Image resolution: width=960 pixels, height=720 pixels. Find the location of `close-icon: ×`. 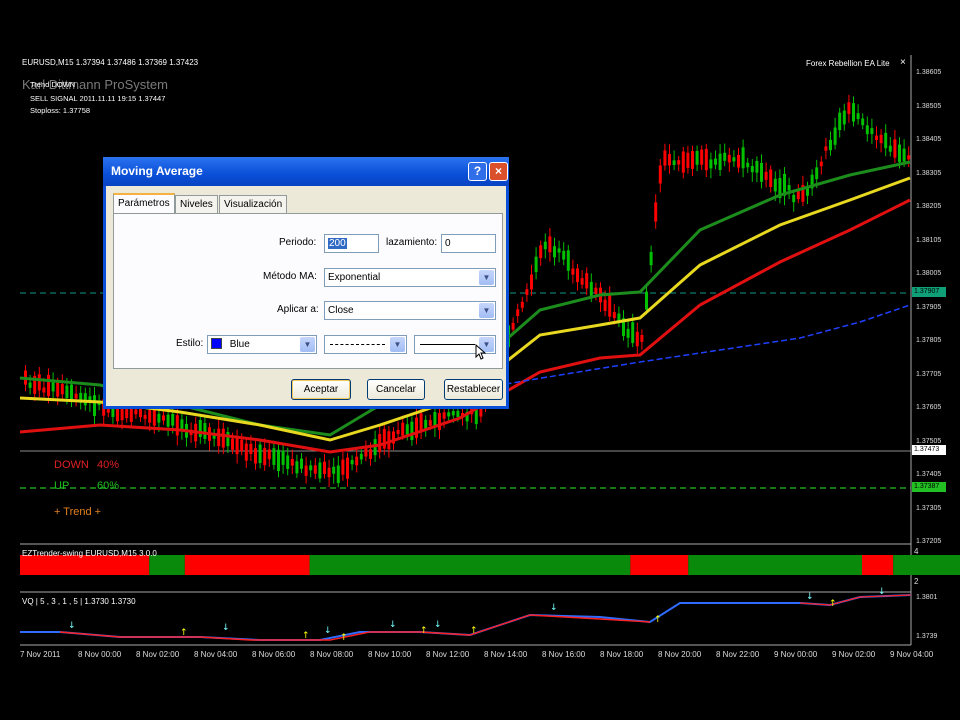

close-icon: × is located at coordinates (498, 171).